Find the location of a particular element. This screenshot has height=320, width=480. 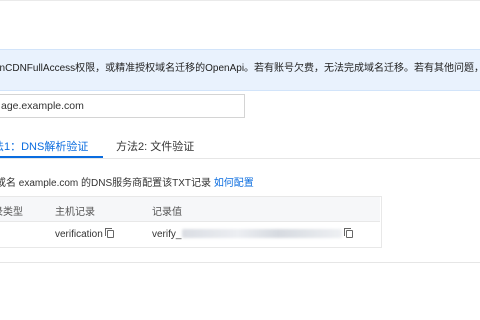

host-record-text: verification is located at coordinates (79, 234).